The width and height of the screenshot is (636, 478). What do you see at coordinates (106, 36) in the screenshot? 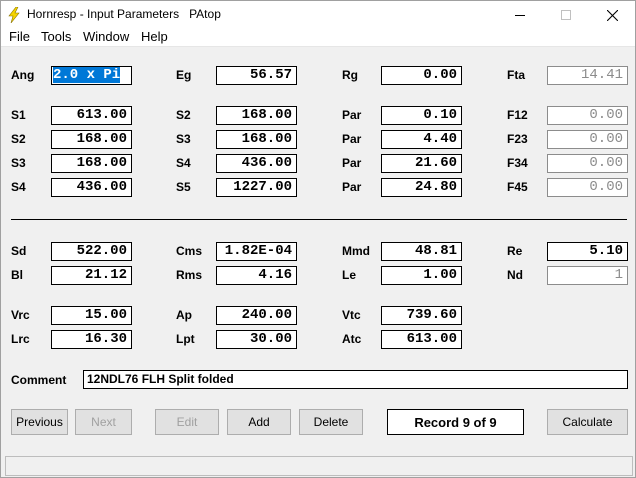
I see `menu-window: Window` at bounding box center [106, 36].